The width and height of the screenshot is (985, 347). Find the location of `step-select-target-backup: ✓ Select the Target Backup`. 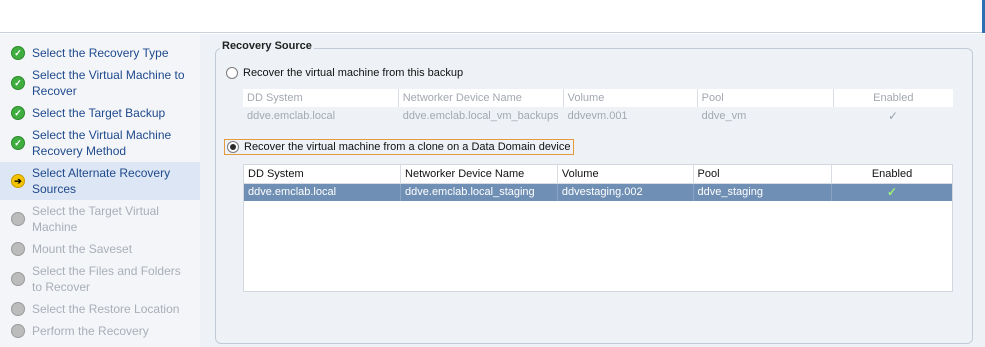

step-select-target-backup: ✓ Select the Target Backup is located at coordinates (100, 113).